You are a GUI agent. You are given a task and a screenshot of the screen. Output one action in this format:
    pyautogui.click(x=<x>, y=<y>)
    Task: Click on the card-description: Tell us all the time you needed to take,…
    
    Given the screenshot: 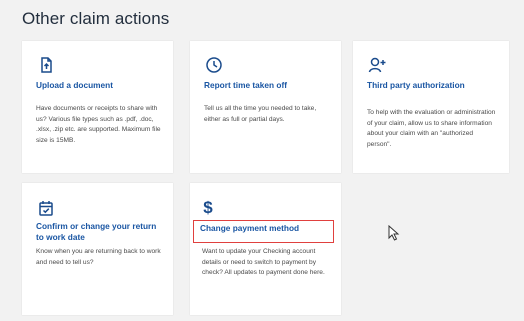 What is the action you would take?
    pyautogui.click(x=260, y=114)
    